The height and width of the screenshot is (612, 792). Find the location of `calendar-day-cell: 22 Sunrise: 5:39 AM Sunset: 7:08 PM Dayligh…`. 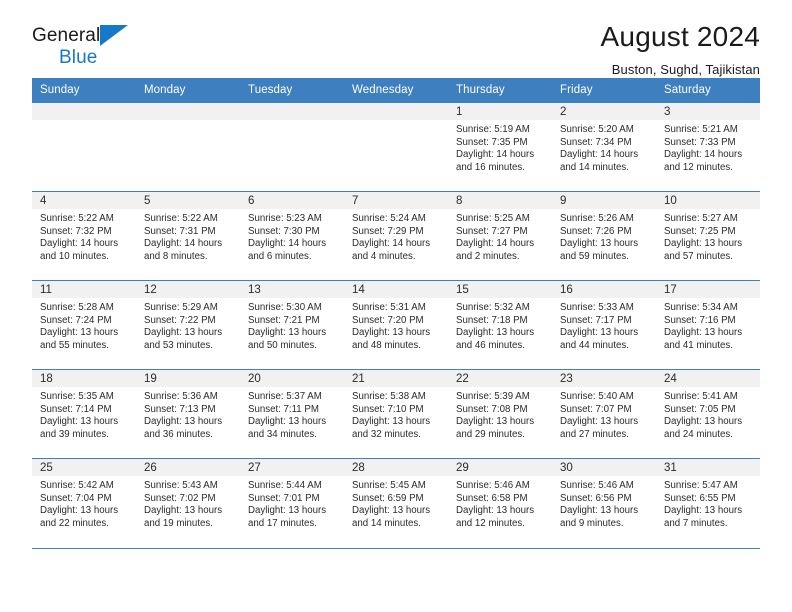

calendar-day-cell: 22 Sunrise: 5:39 AM Sunset: 7:08 PM Dayligh… is located at coordinates (500, 414).